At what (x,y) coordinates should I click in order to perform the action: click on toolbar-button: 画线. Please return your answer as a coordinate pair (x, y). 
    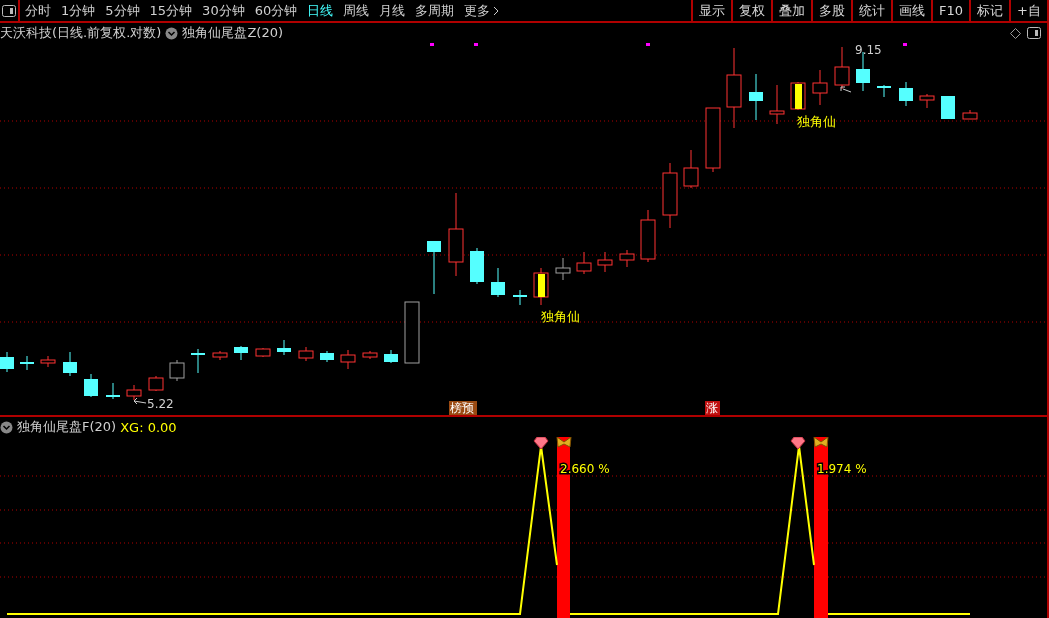
    Looking at the image, I should click on (911, 10).